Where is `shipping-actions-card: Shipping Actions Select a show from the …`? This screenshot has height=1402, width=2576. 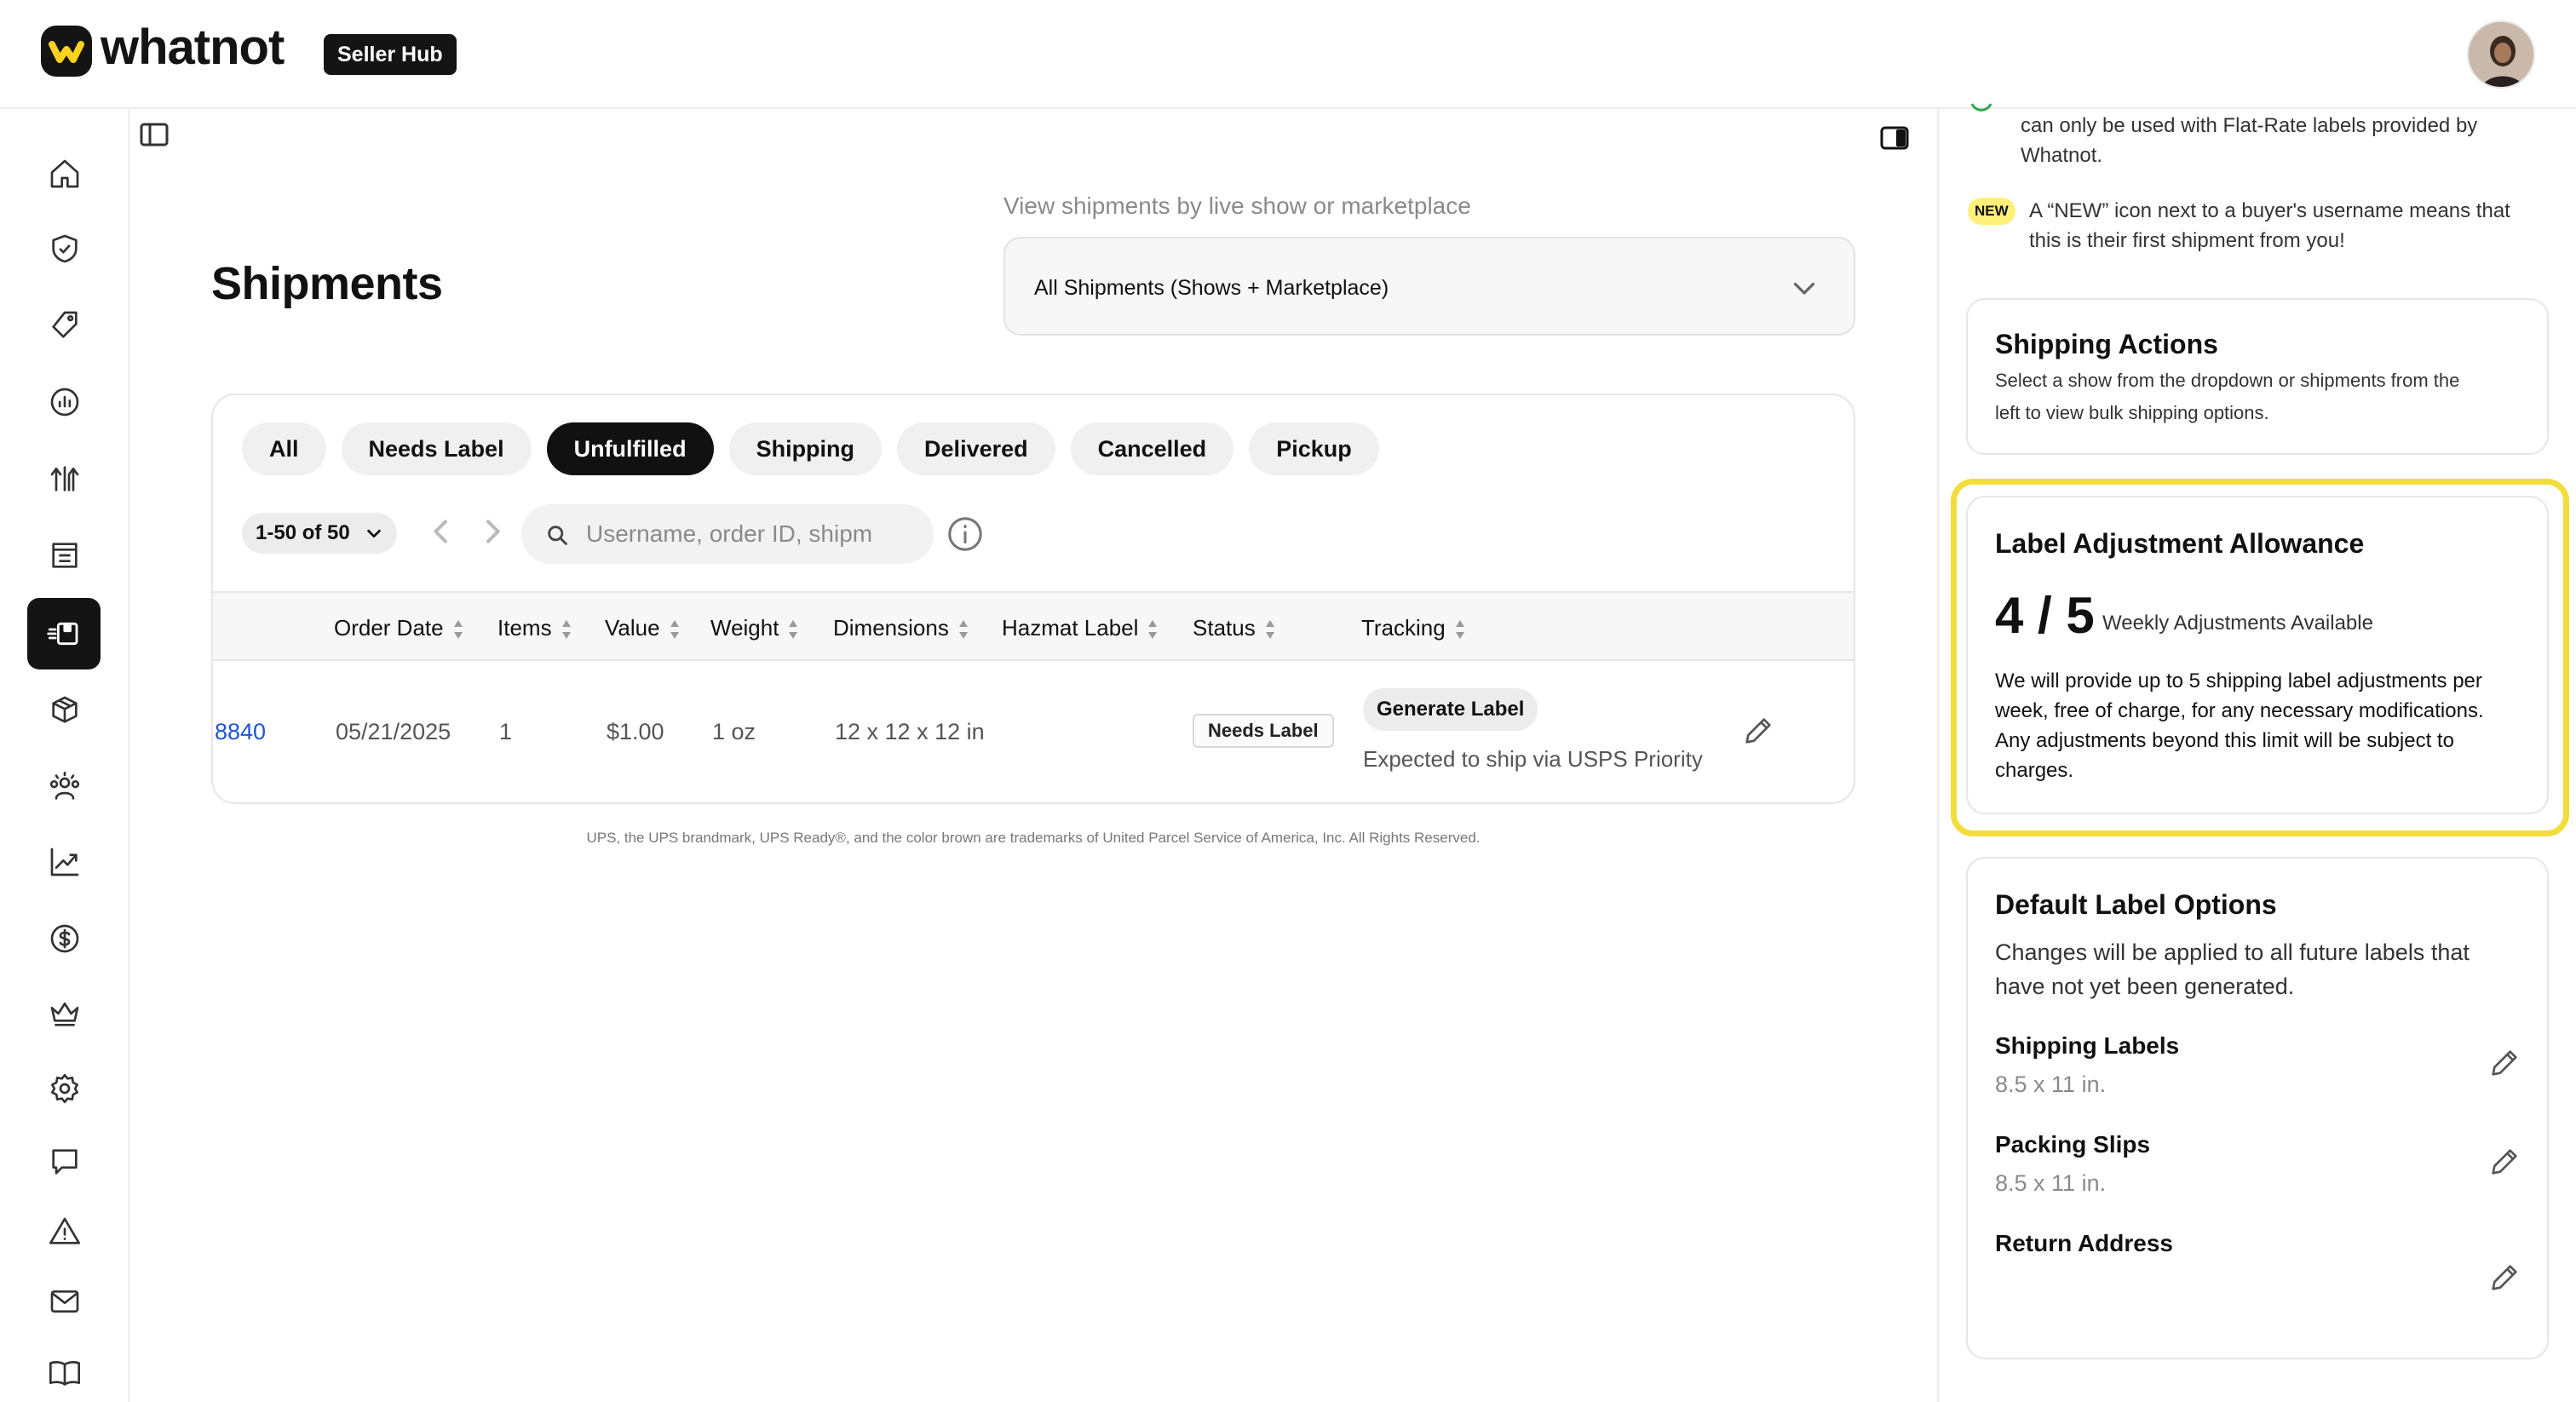
shipping-actions-card: Shipping Actions Select a show from the … is located at coordinates (2257, 376).